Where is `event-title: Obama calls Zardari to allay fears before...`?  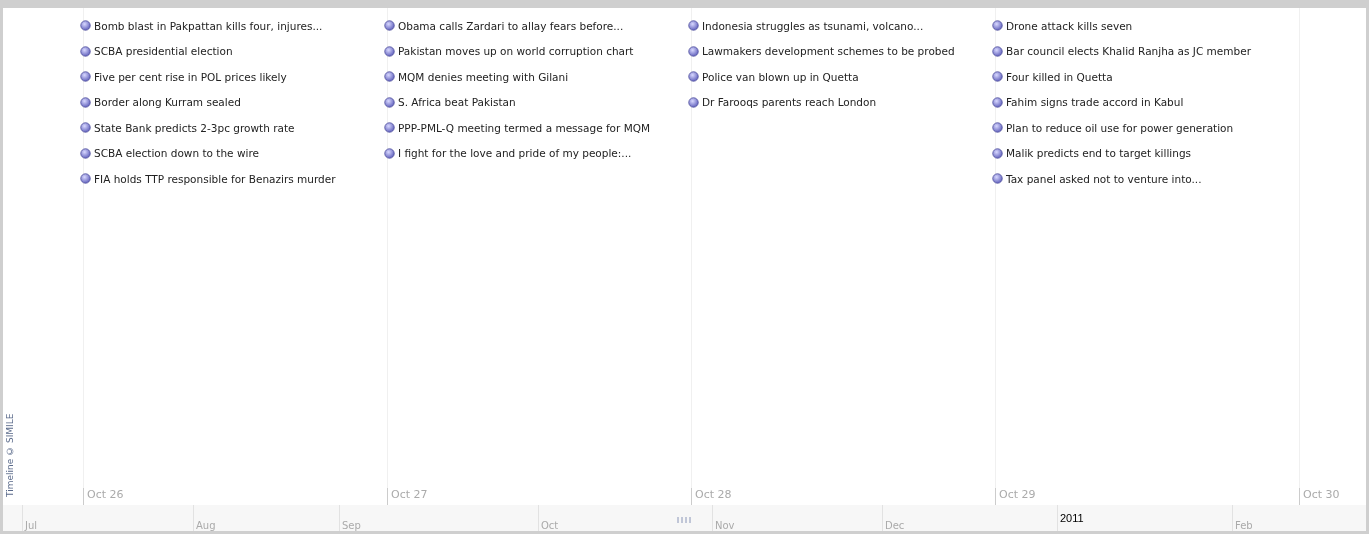
event-title: Obama calls Zardari to allay fears before... is located at coordinates (511, 25).